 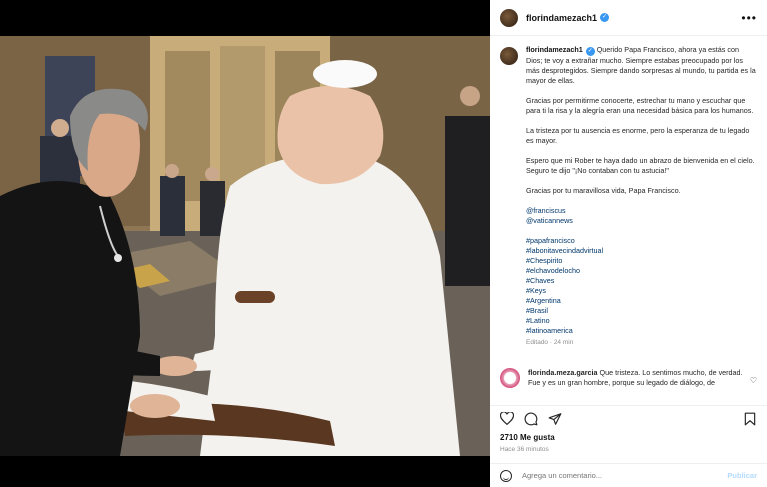 What do you see at coordinates (750, 419) in the screenshot?
I see `bookmark-icon` at bounding box center [750, 419].